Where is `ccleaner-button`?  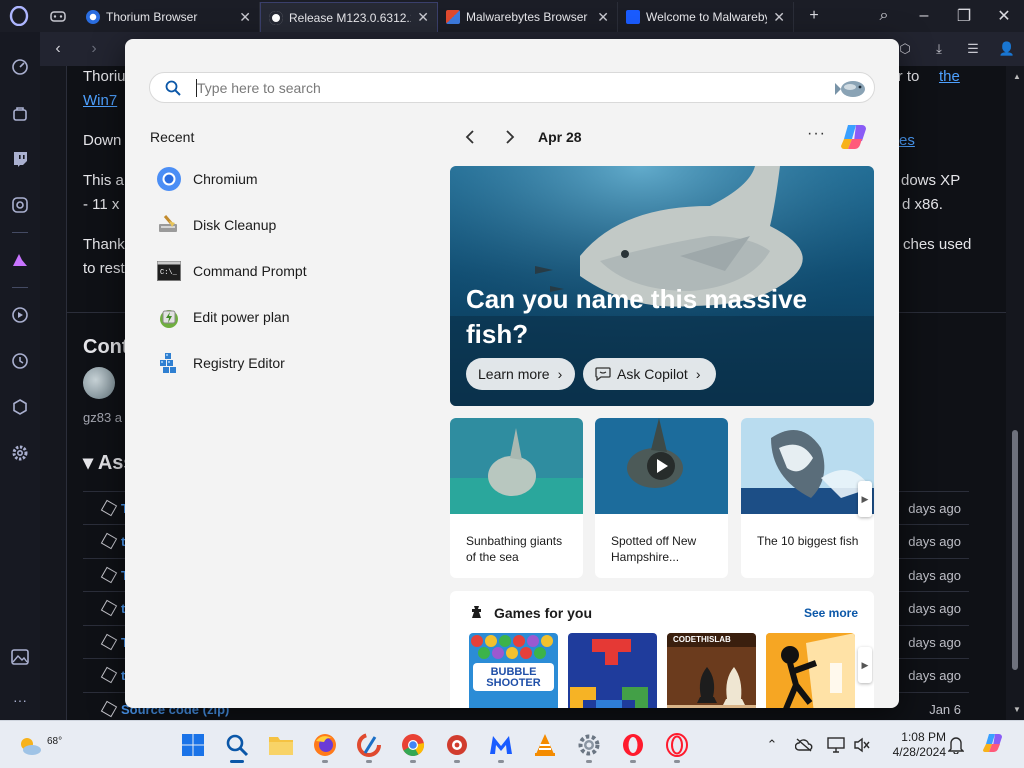 ccleaner-button is located at coordinates (369, 746).